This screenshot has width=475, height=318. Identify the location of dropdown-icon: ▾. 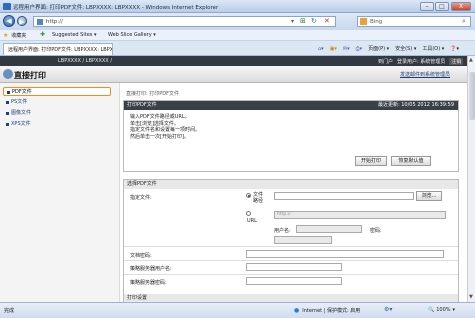
(292, 21).